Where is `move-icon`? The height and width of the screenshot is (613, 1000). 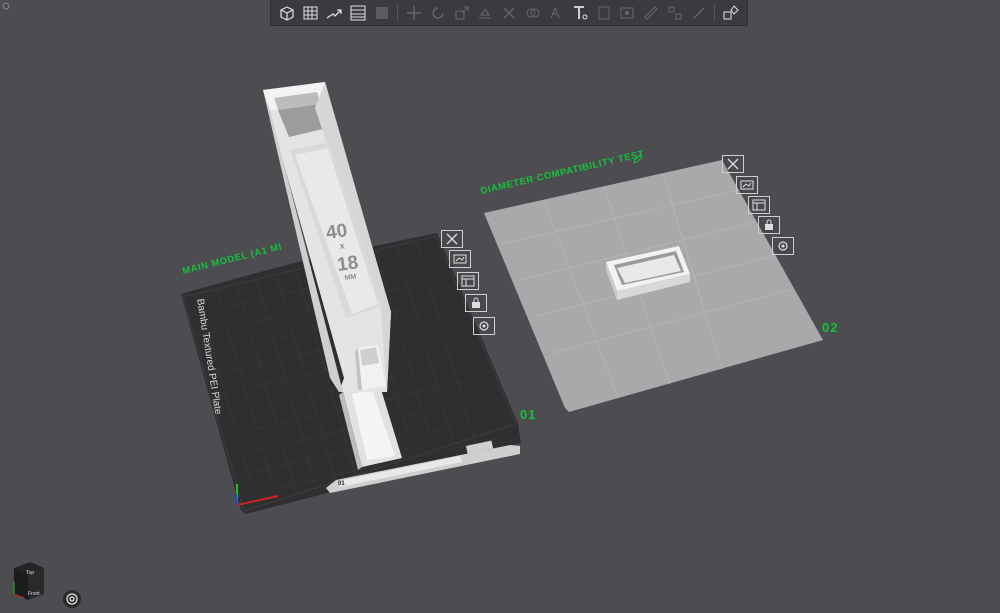 move-icon is located at coordinates (414, 12).